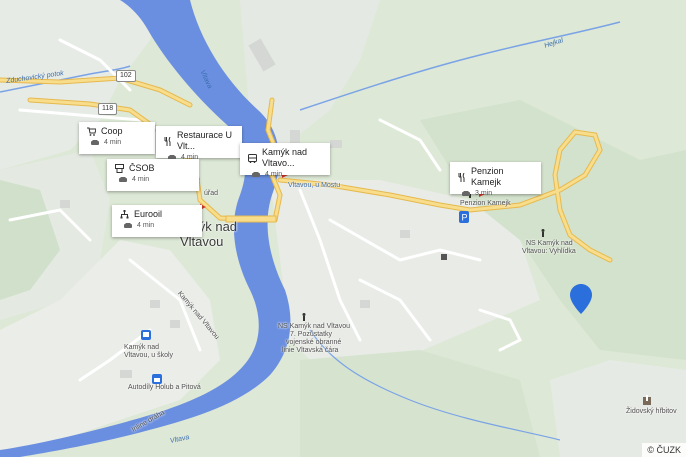 Image resolution: width=686 pixels, height=457 pixels. Describe the element at coordinates (304, 317) in the screenshot. I see `info-icon` at that location.